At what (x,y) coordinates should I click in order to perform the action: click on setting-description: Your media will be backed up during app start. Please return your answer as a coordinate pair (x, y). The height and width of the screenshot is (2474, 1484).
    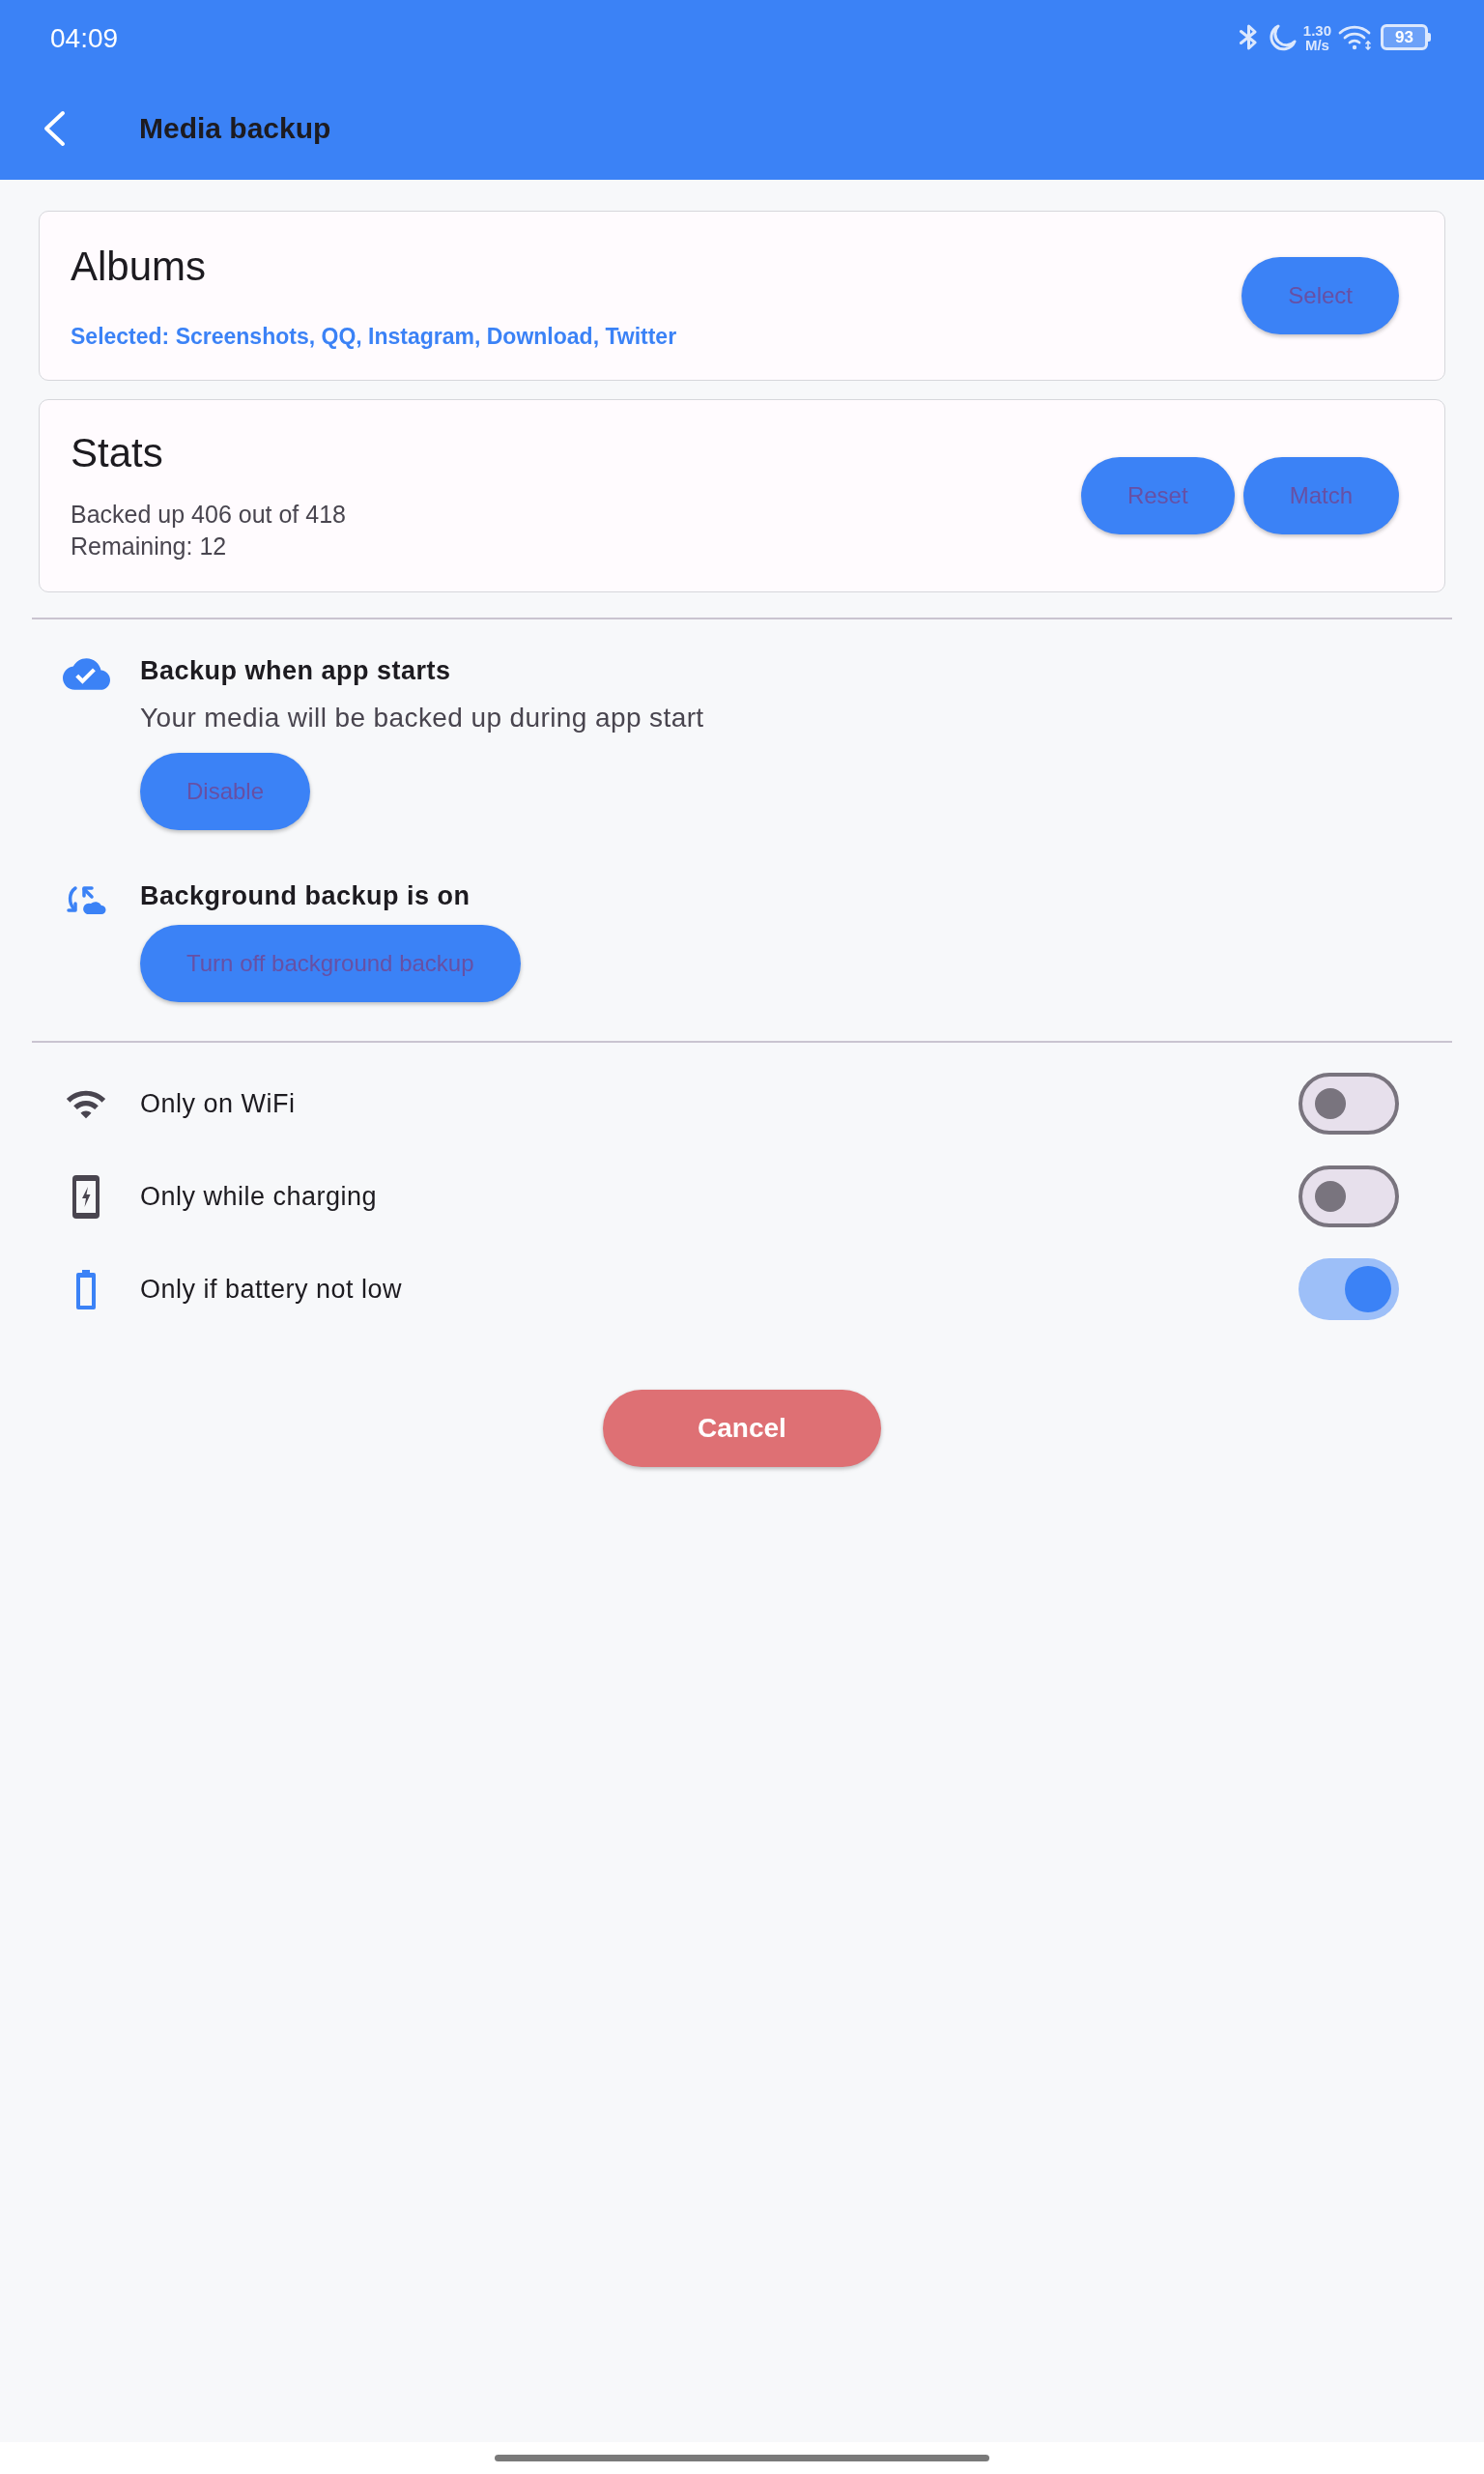
    Looking at the image, I should click on (422, 718).